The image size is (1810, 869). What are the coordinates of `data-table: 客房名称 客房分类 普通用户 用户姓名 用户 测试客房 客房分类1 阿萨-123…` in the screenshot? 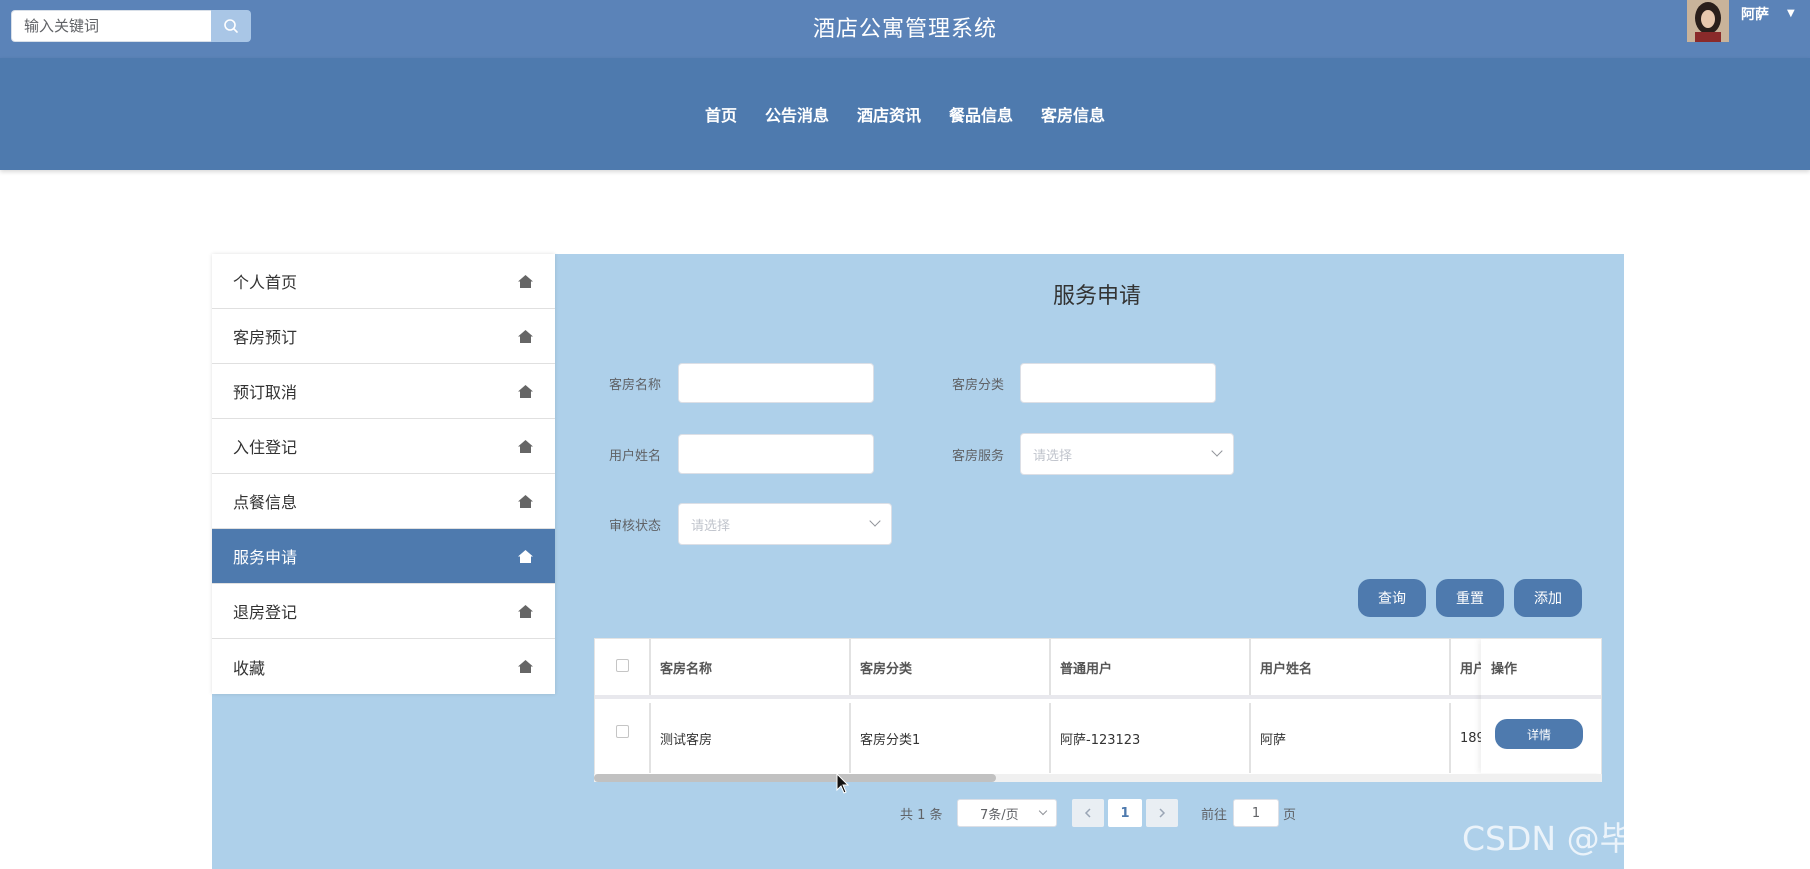 It's located at (1098, 710).